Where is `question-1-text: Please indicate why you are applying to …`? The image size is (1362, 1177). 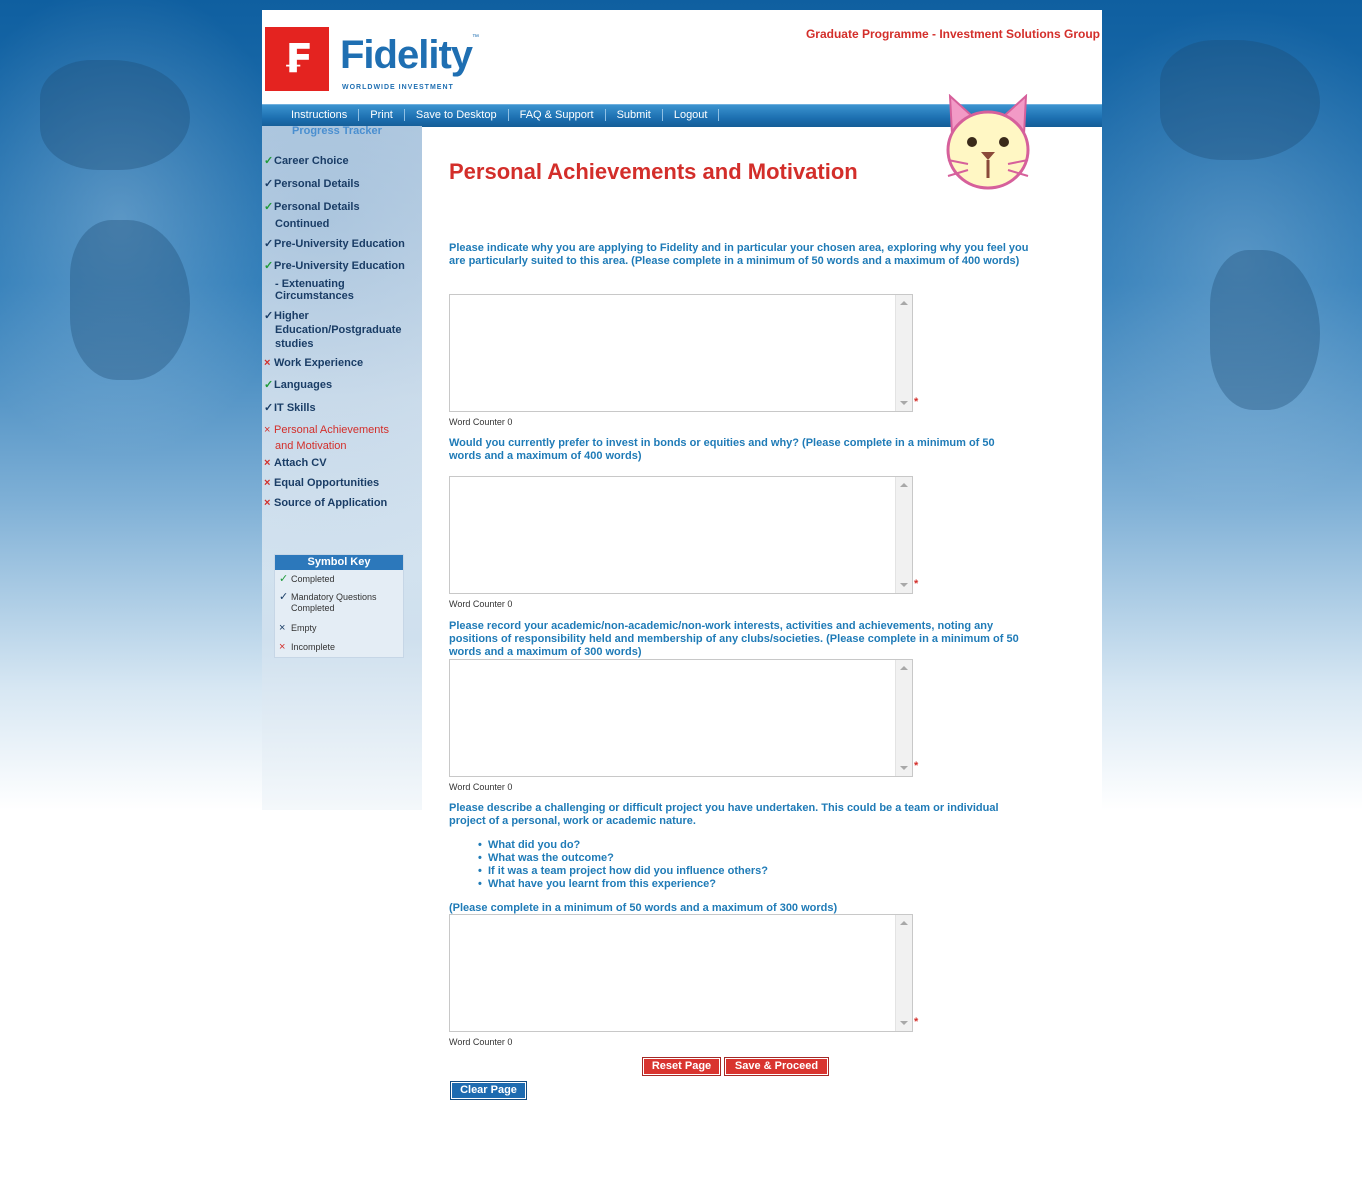
question-1-text: Please indicate why you are applying to … is located at coordinates (739, 254).